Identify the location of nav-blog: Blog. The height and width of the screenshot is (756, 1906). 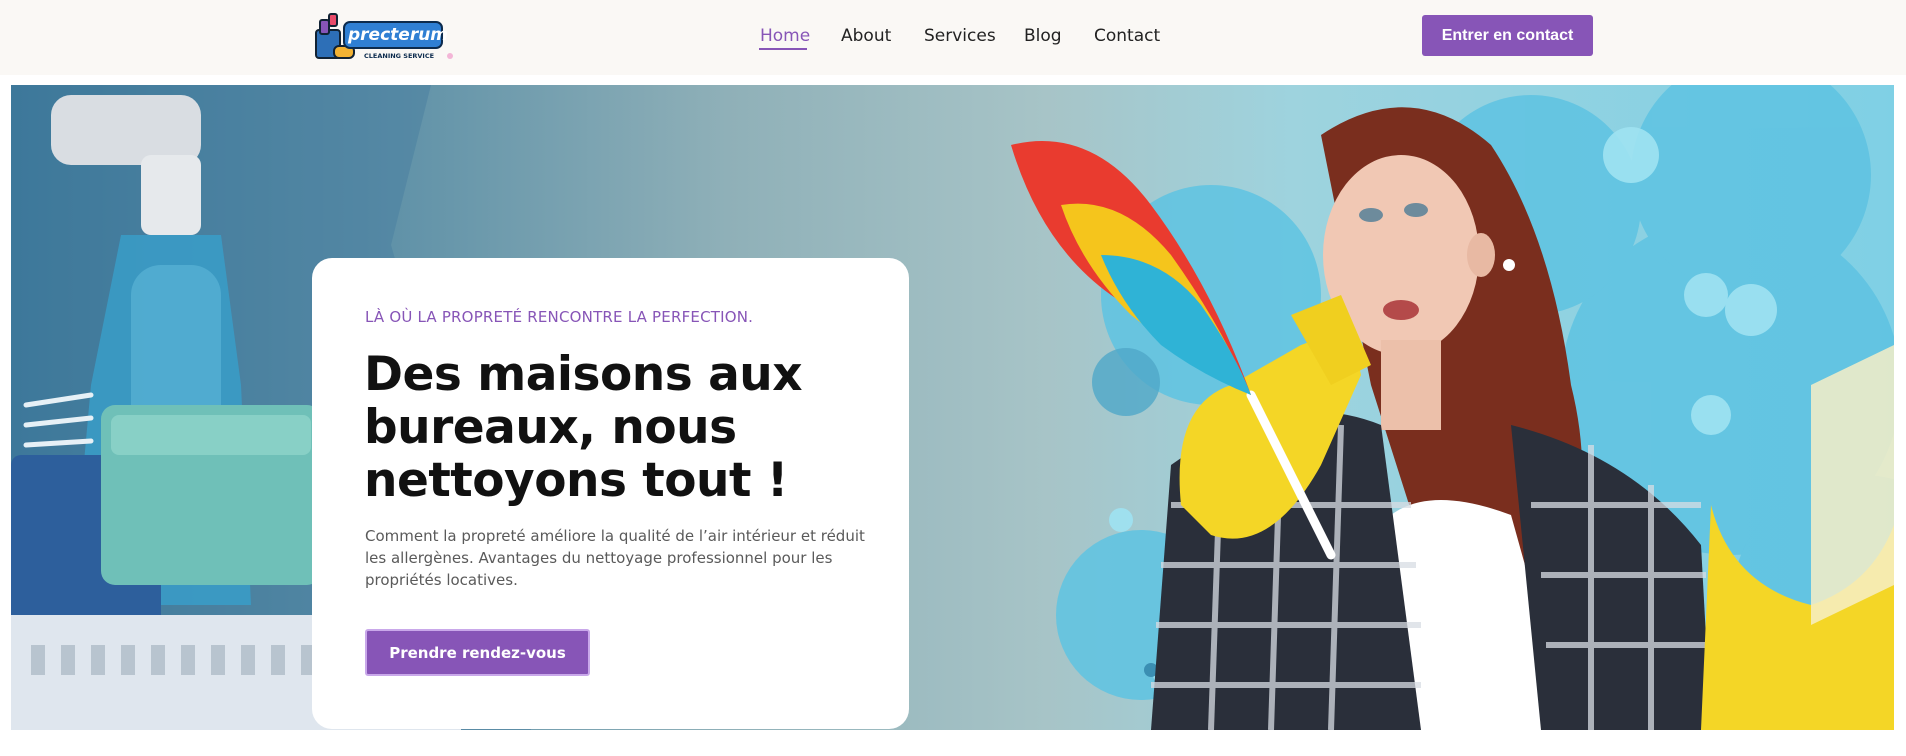
(1043, 36).